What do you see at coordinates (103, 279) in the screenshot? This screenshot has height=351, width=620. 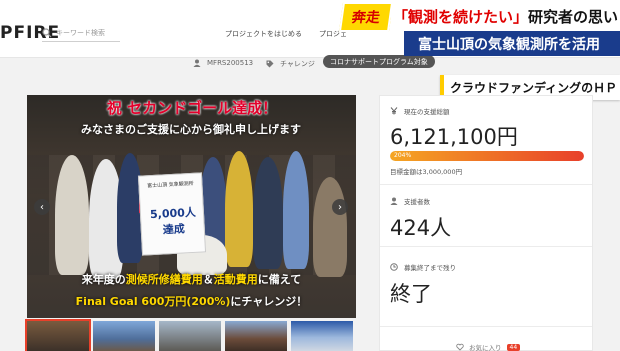 I see `bottom1-text-a: 来年度の` at bounding box center [103, 279].